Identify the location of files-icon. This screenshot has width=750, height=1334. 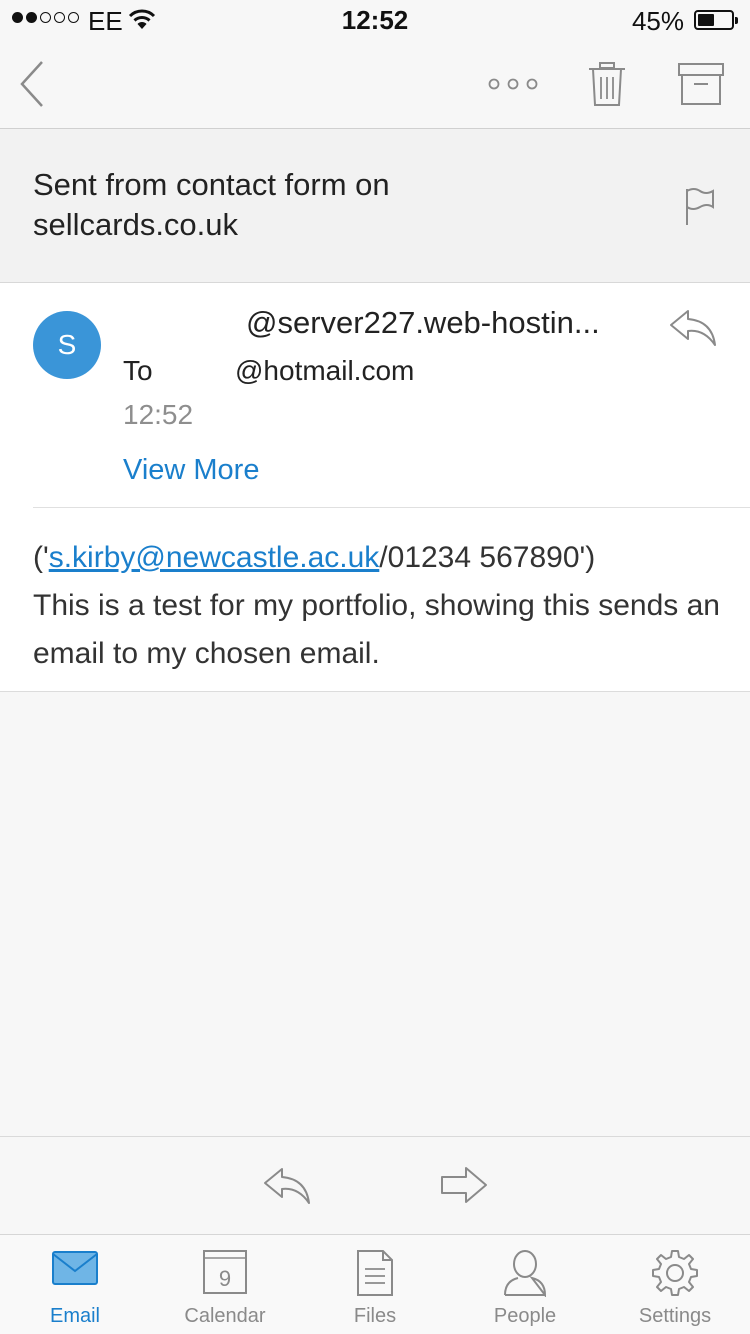
(375, 1274).